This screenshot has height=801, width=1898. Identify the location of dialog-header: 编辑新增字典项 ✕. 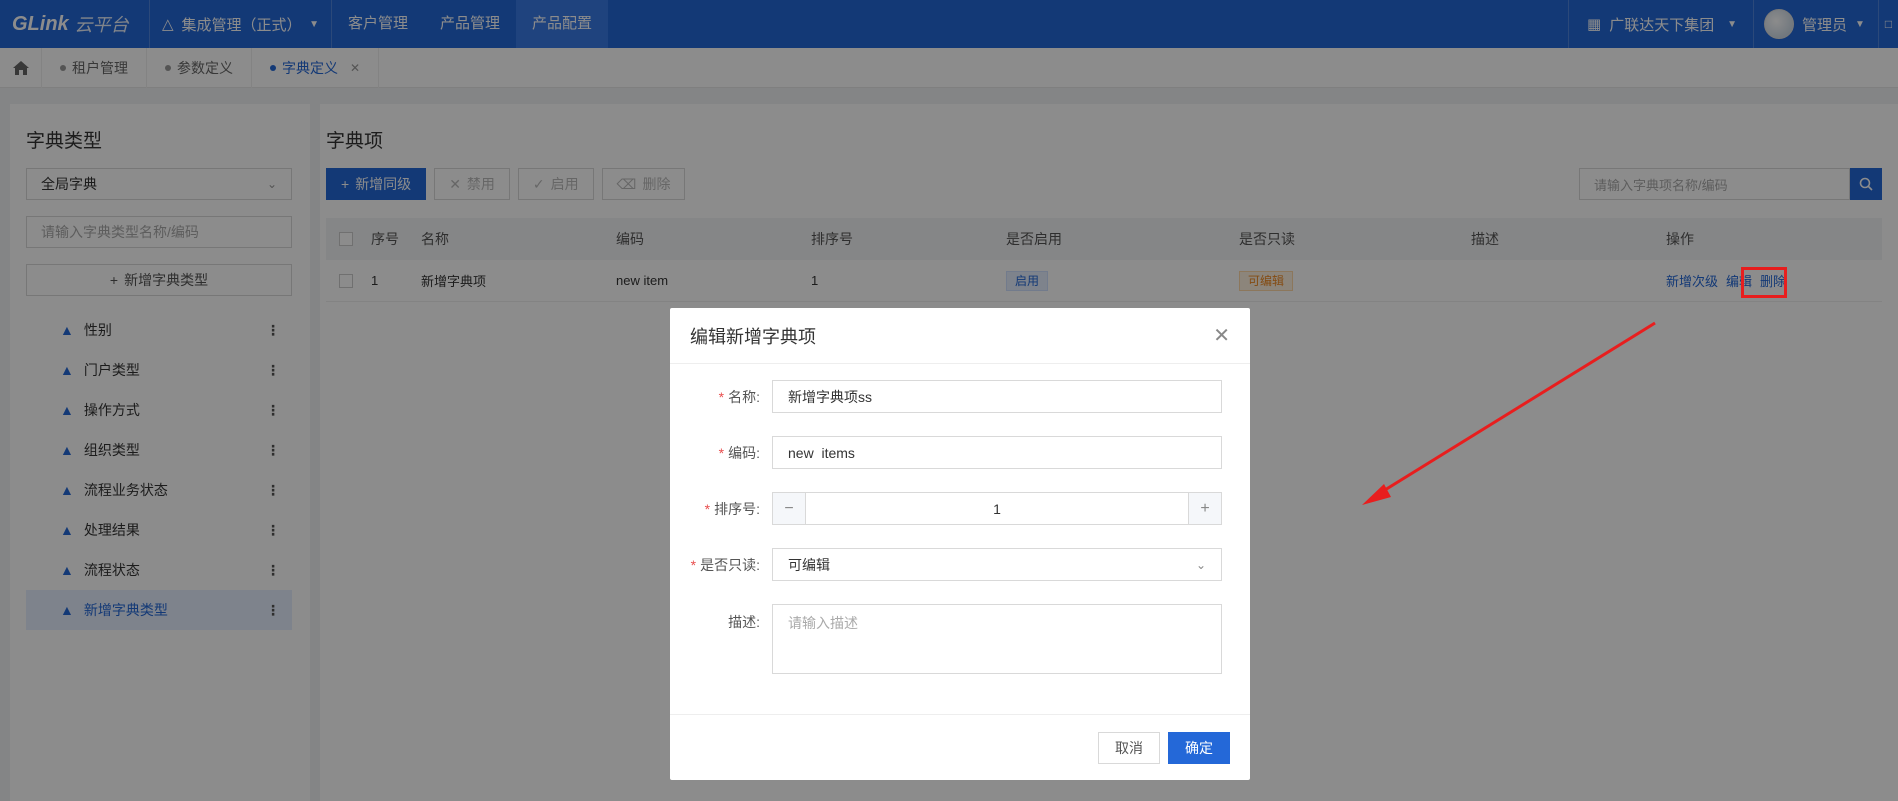
(960, 336).